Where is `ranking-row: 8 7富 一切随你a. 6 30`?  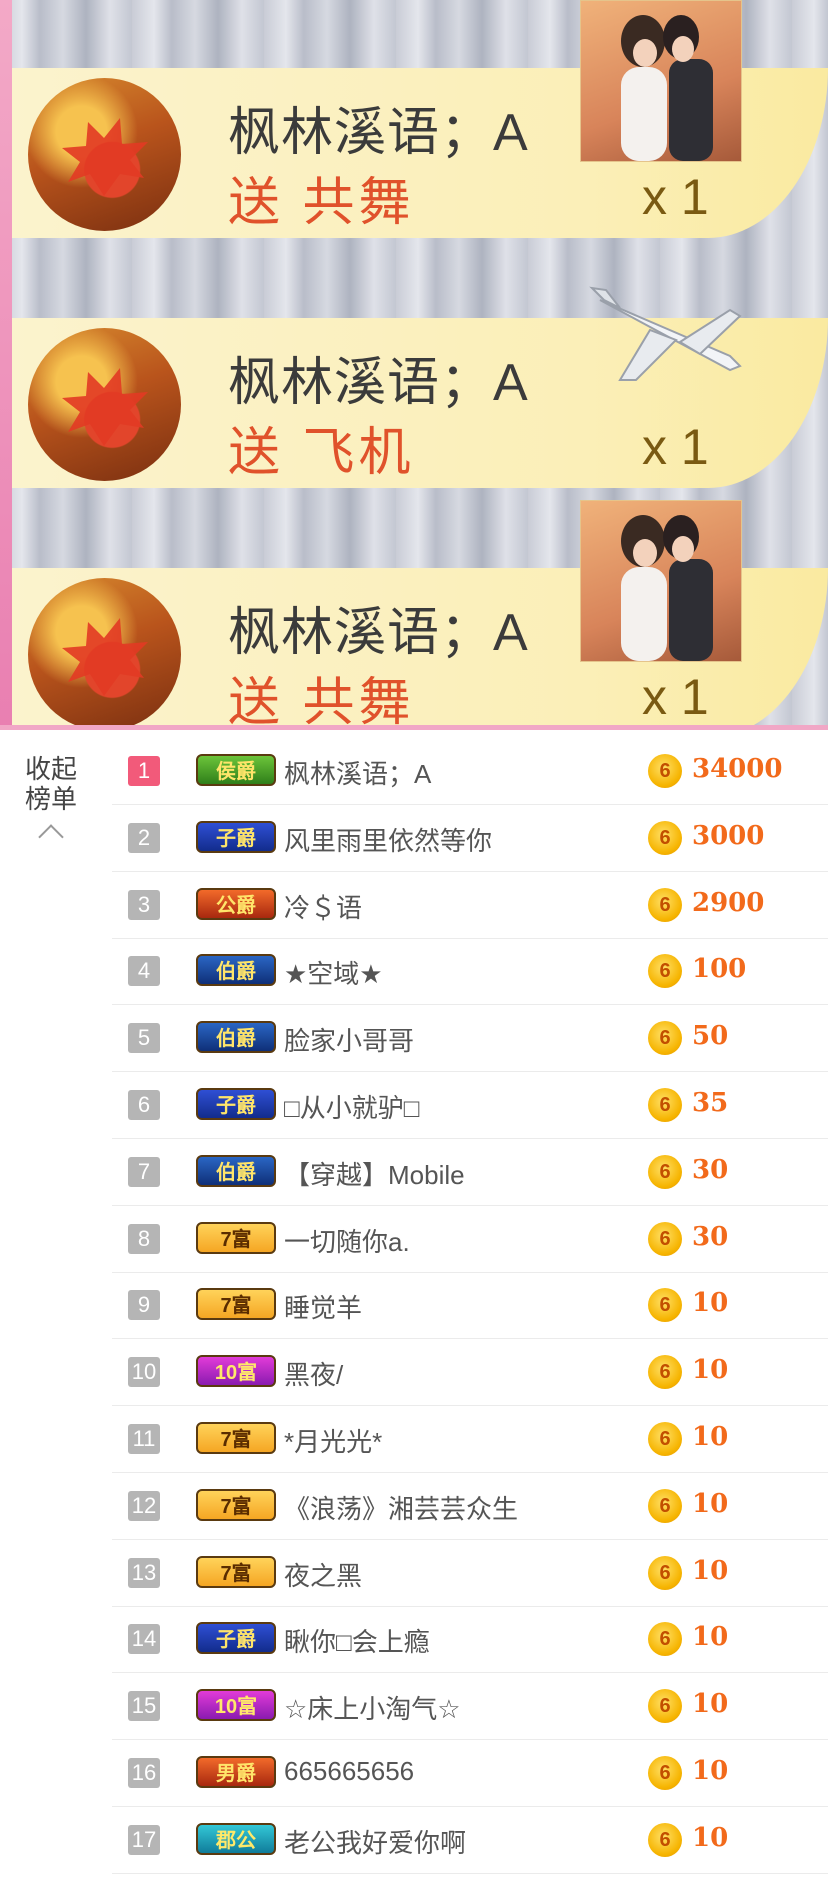
ranking-row: 8 7富 一切随你a. 6 30 is located at coordinates (470, 1239).